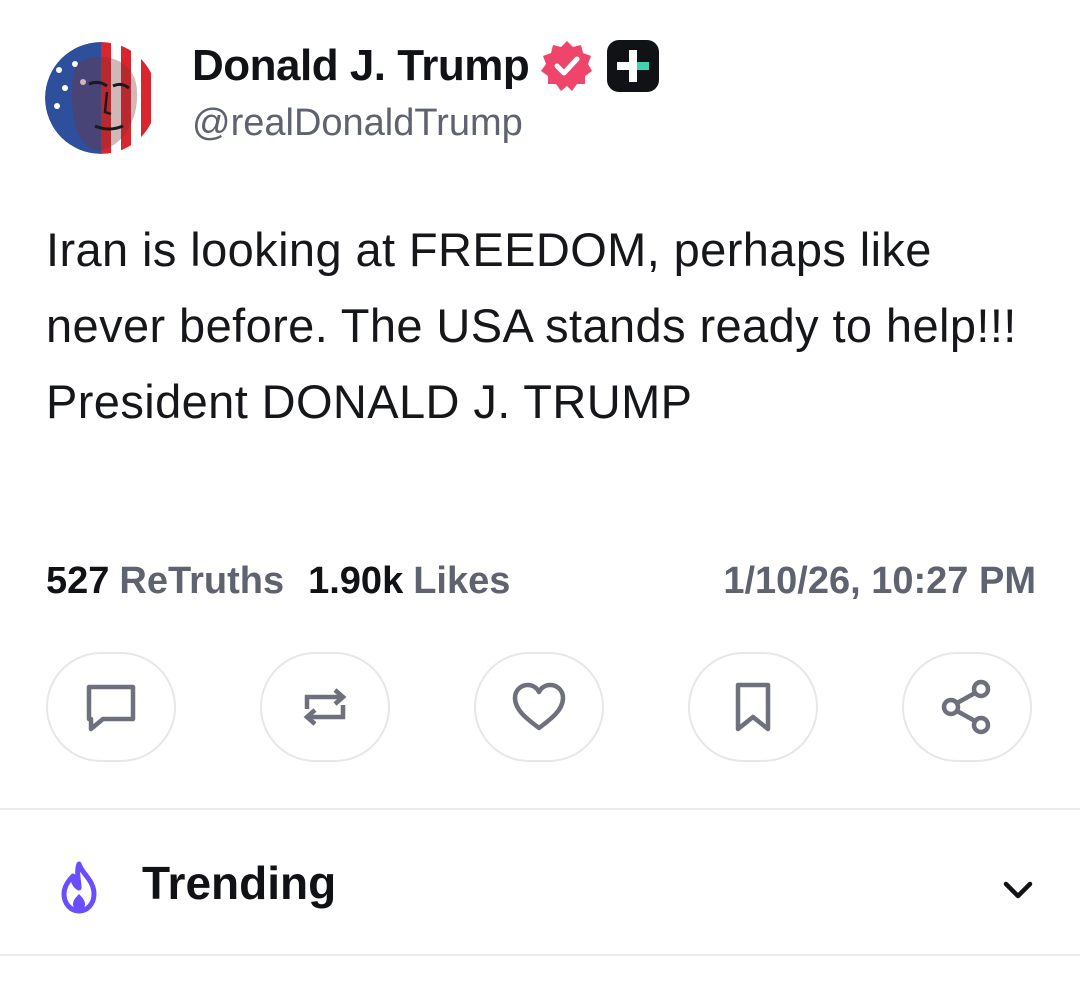 This screenshot has width=1080, height=1002. I want to click on comment-icon, so click(111, 708).